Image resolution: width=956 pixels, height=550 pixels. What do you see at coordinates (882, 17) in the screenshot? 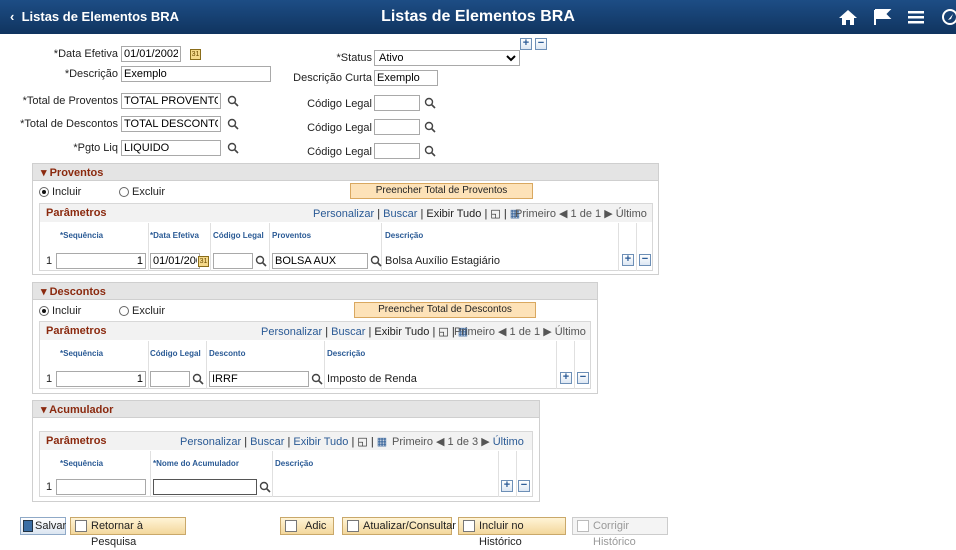
I see `flag-icon` at bounding box center [882, 17].